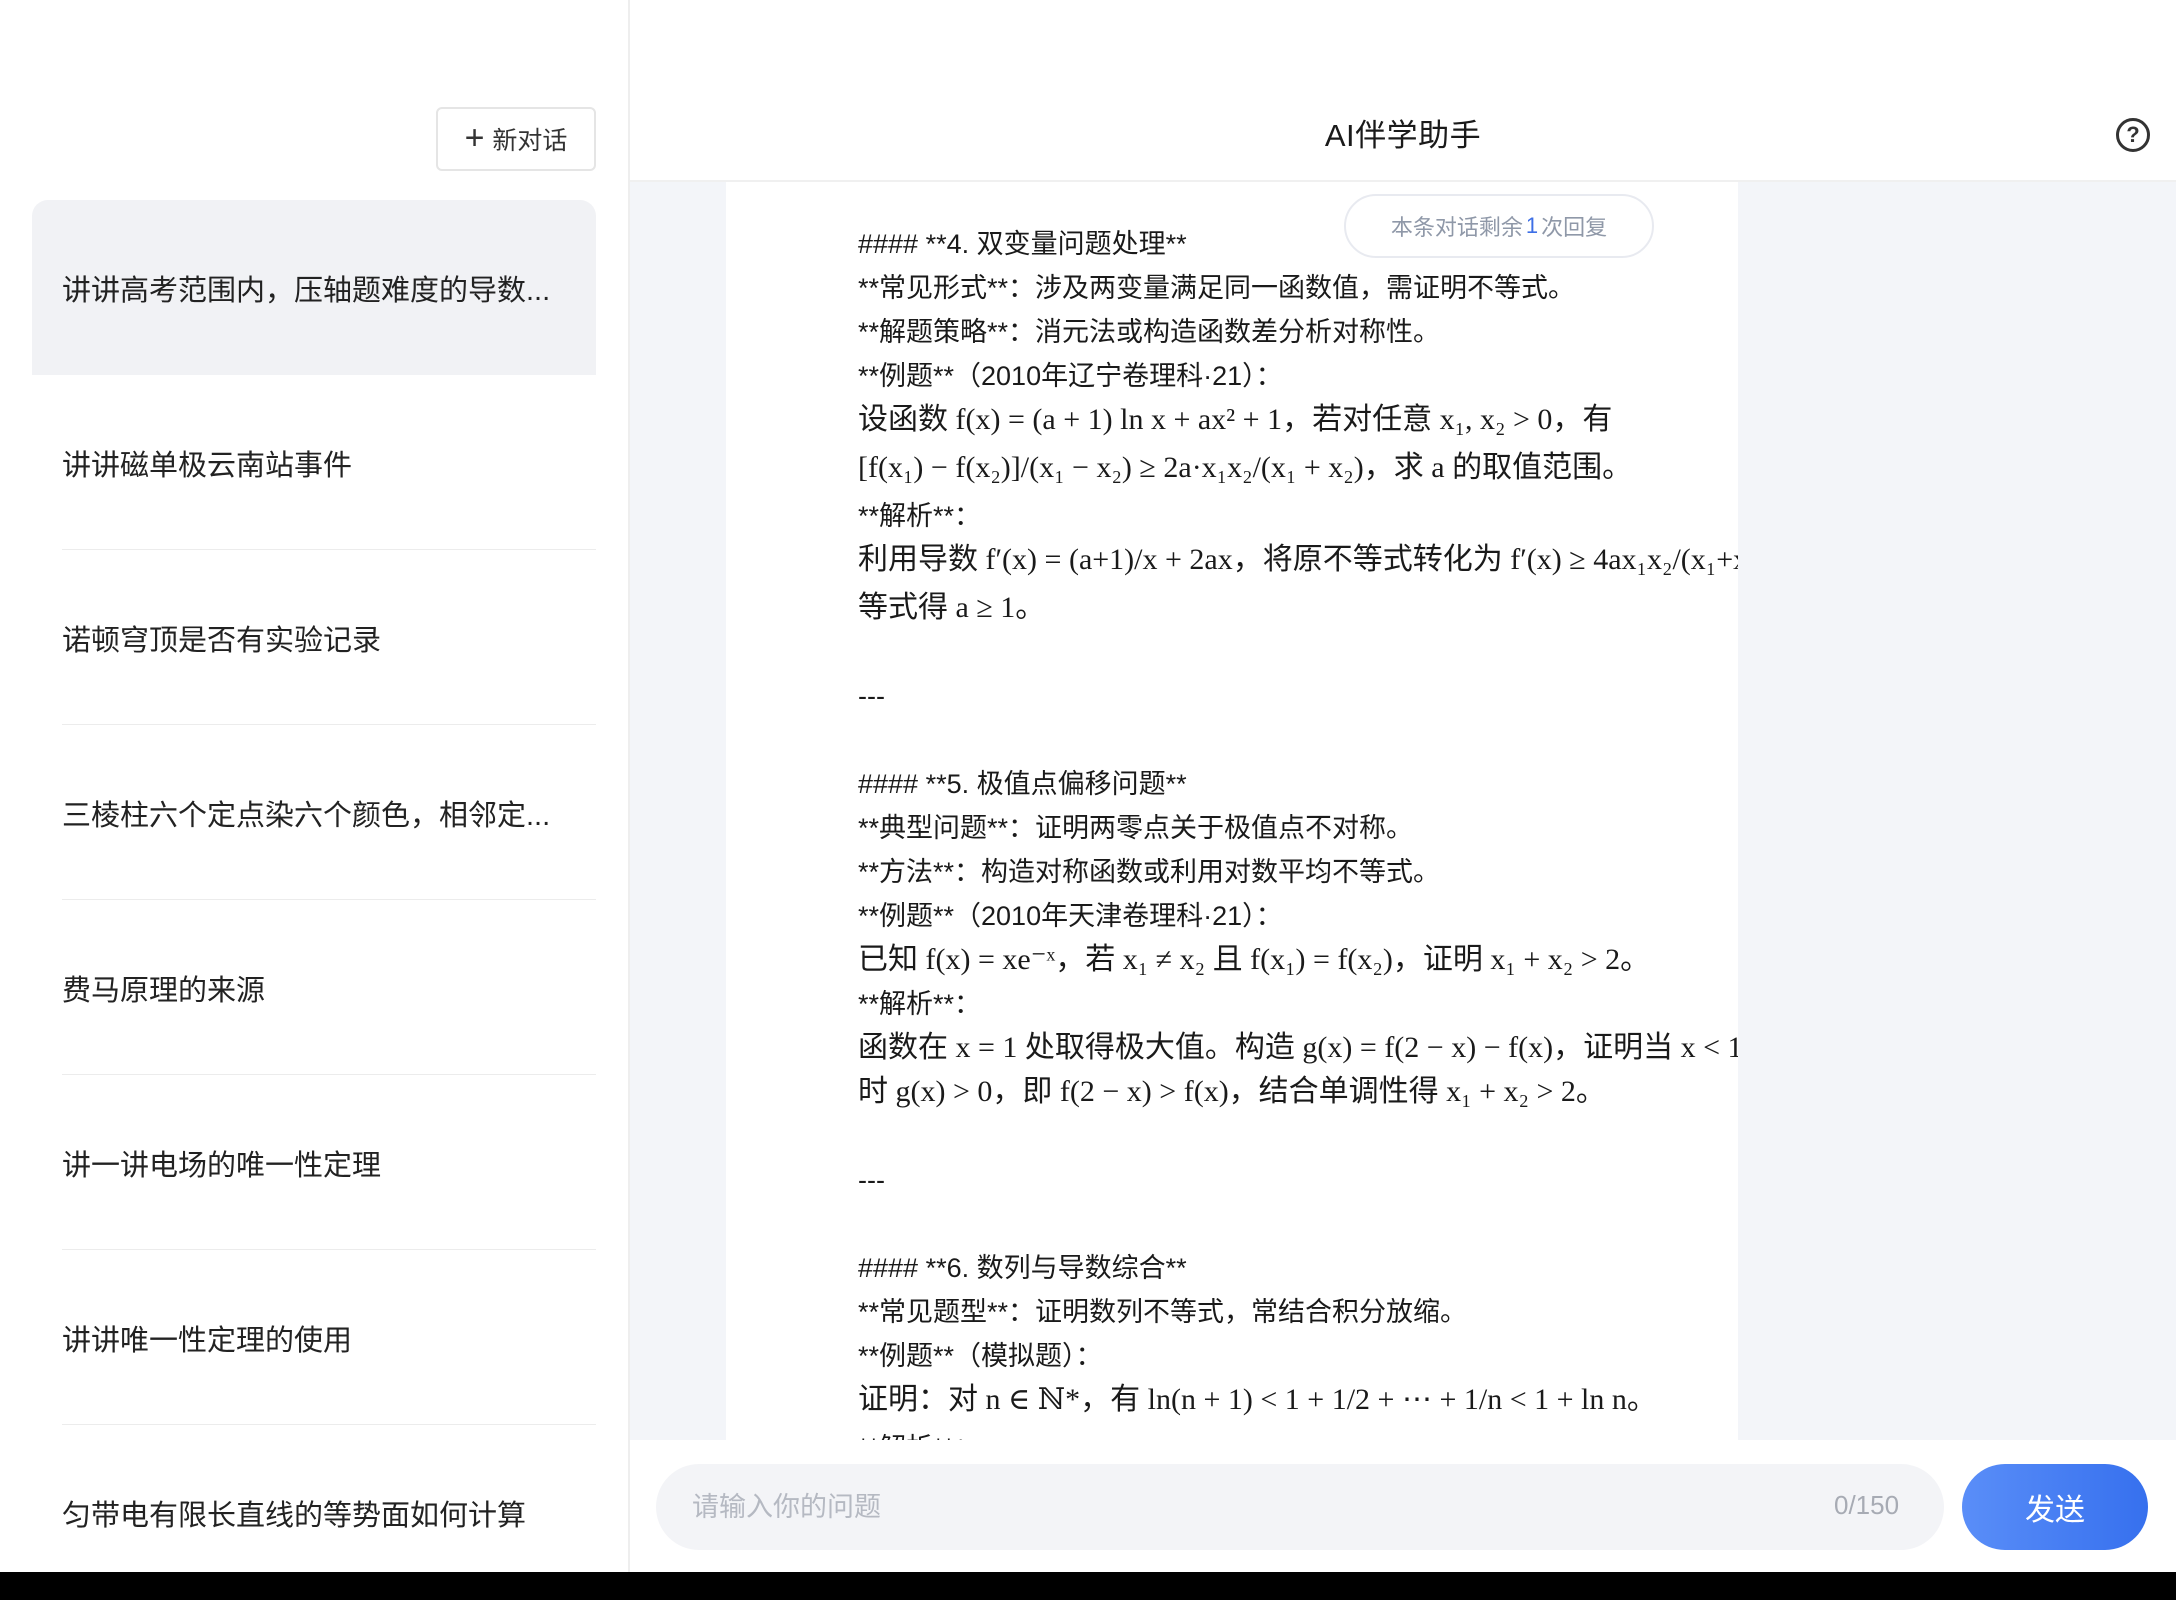 The height and width of the screenshot is (1600, 2176). I want to click on history-item: 讲一讲电场的唯一性定理, so click(314, 1162).